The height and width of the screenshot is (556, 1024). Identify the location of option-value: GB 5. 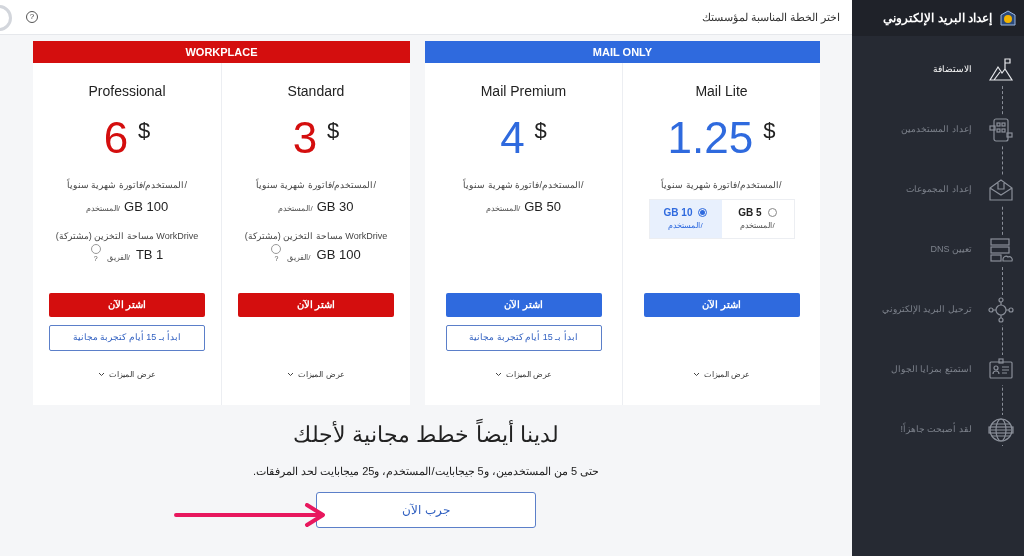
(750, 213).